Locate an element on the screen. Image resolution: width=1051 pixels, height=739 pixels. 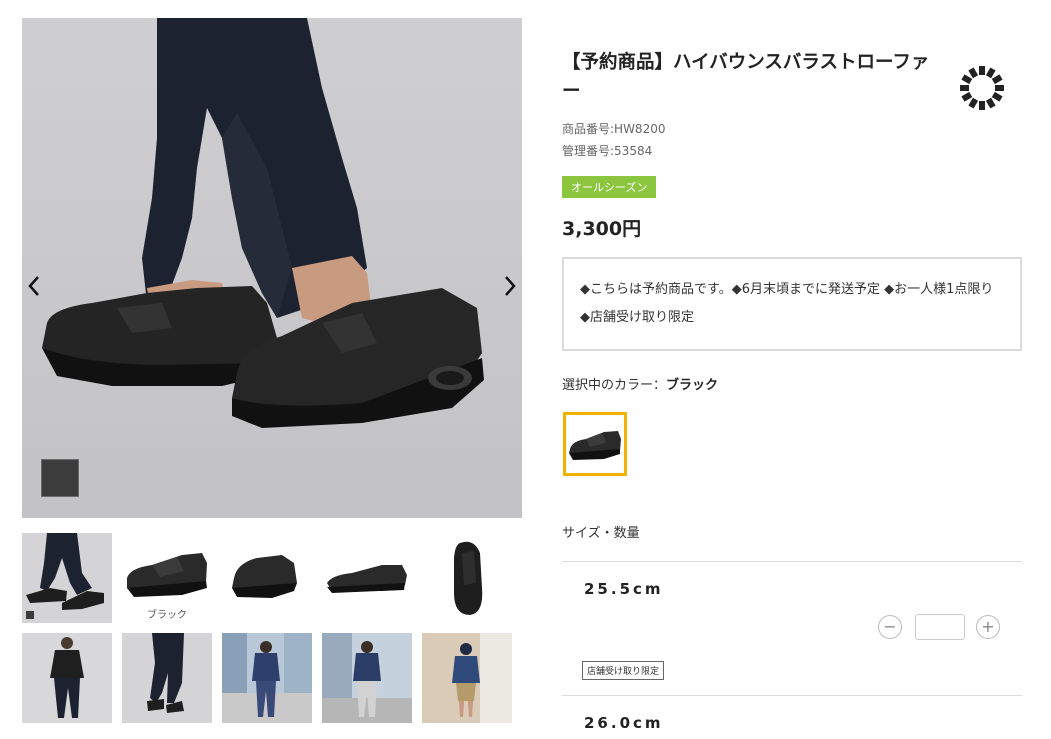
selected-color-label: 選択中のカラー：ブラック is located at coordinates (792, 383).